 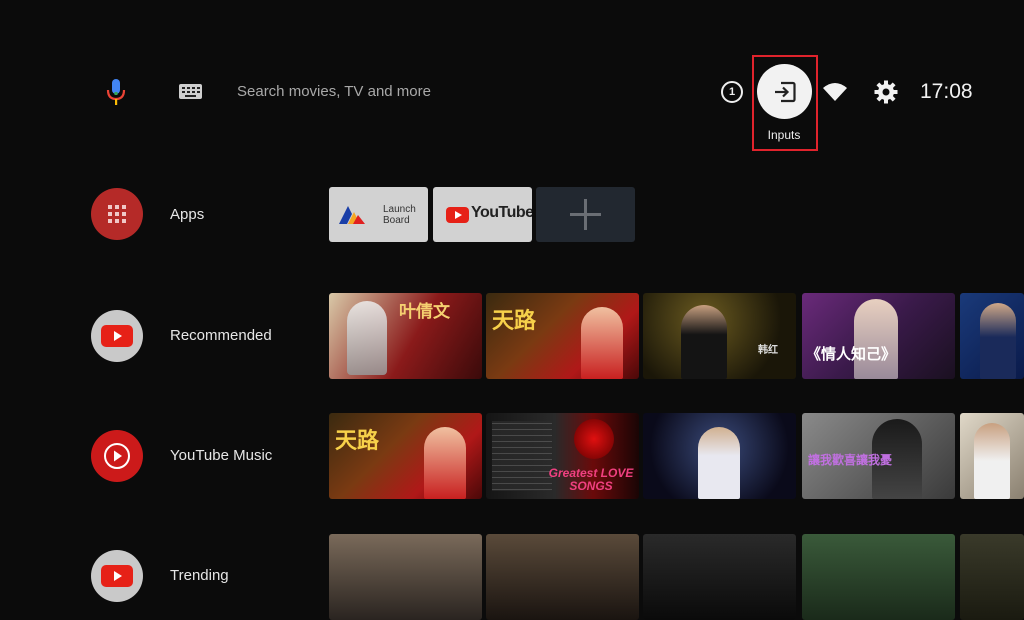 What do you see at coordinates (221, 335) in the screenshot?
I see `recommended-row-label: Recommended` at bounding box center [221, 335].